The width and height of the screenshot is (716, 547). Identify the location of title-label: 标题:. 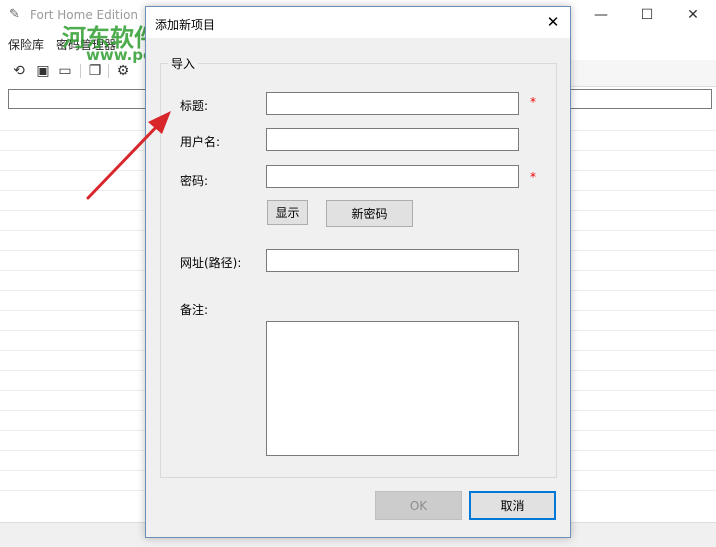
(194, 106).